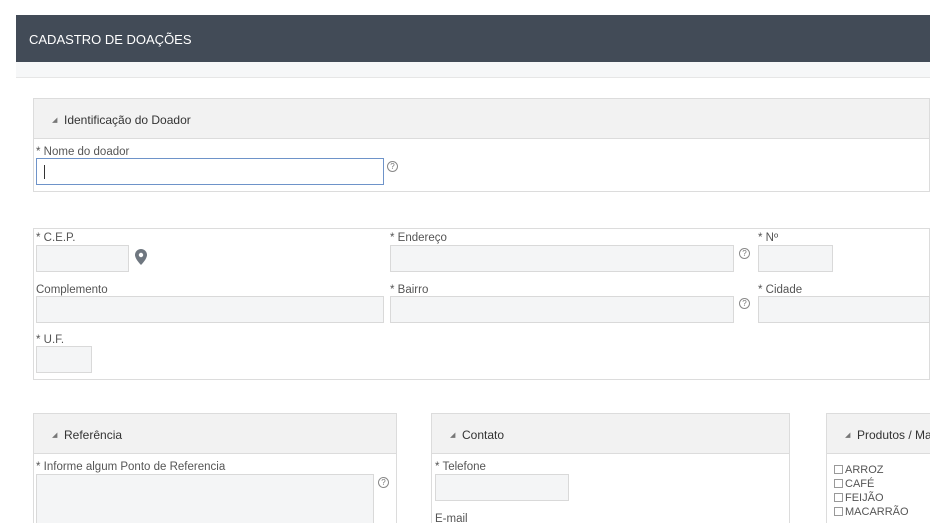 The image size is (930, 523). What do you see at coordinates (409, 290) in the screenshot?
I see `bairro-label: * Bairro` at bounding box center [409, 290].